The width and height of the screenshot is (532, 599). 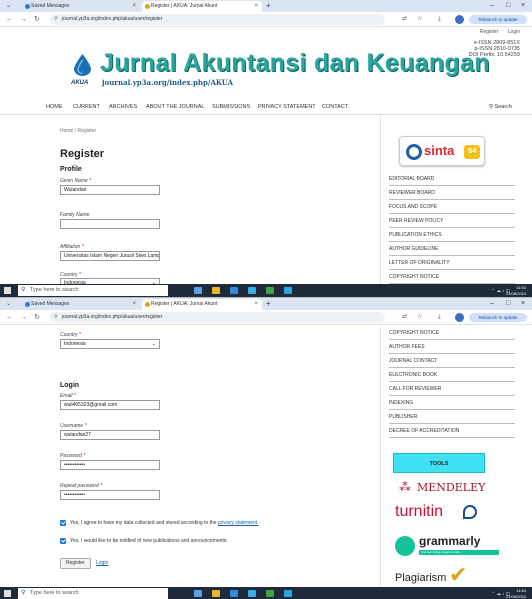 I want to click on repeat-password-field: ••••••••••••, so click(x=110, y=495).